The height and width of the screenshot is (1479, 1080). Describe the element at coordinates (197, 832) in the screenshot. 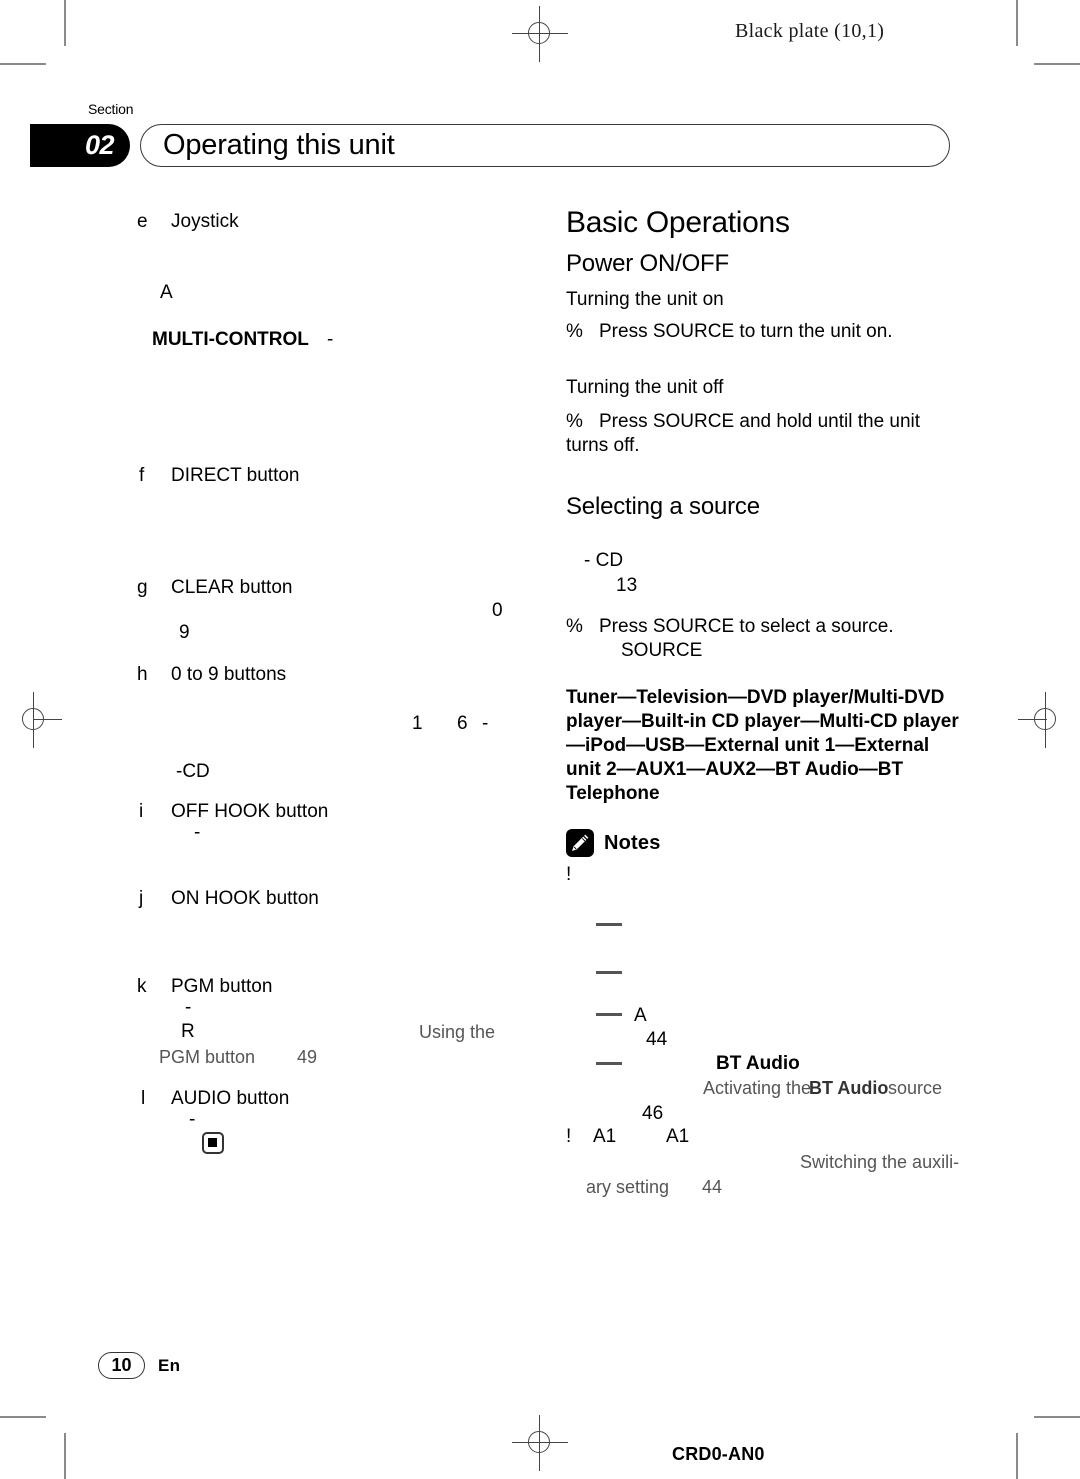

I see `fragment-off-hook-dash: -` at that location.